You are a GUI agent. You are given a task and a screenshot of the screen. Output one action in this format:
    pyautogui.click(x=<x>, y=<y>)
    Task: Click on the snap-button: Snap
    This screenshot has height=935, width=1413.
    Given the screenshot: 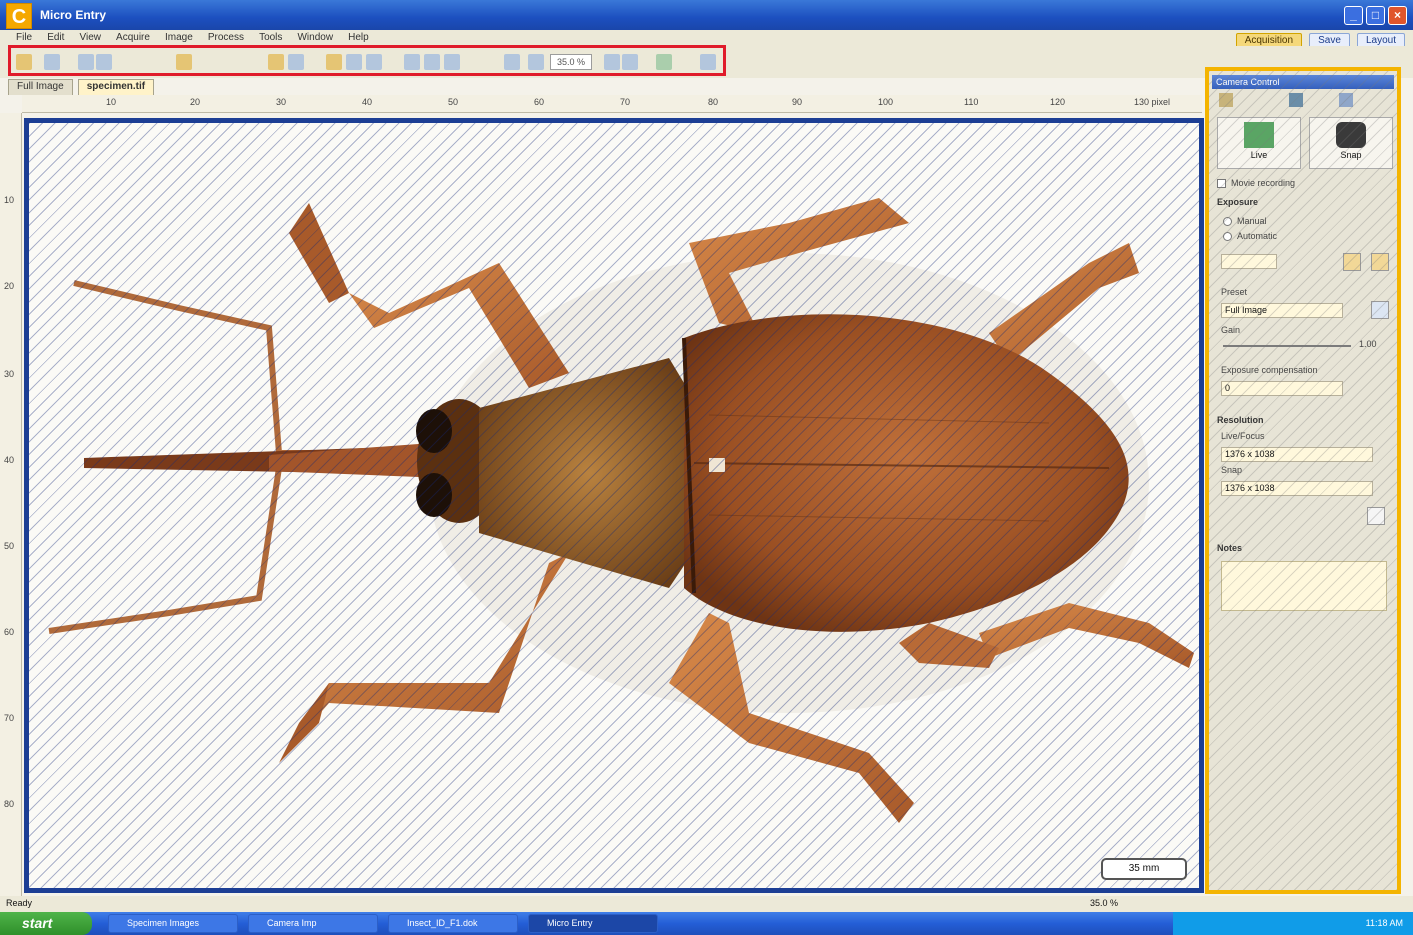 What is the action you would take?
    pyautogui.click(x=1351, y=143)
    